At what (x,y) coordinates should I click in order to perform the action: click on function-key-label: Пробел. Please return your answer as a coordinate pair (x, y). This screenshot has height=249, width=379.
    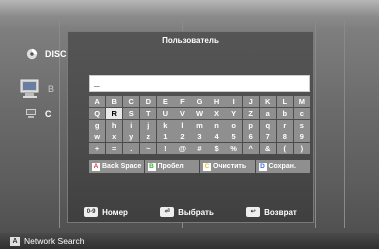
    Looking at the image, I should click on (170, 166).